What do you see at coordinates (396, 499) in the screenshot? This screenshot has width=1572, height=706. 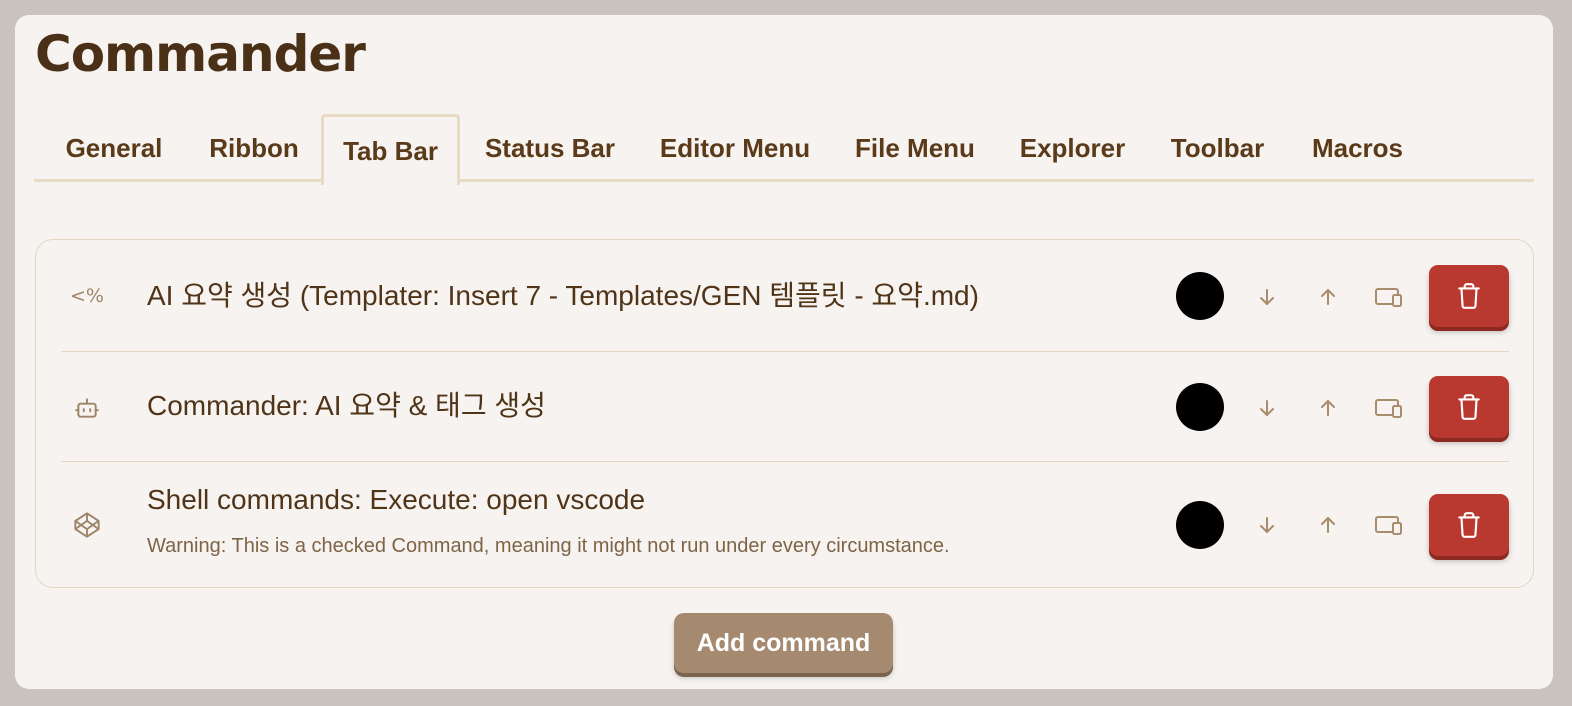 I see `command-name: Shell commands: Execute: open vscode` at bounding box center [396, 499].